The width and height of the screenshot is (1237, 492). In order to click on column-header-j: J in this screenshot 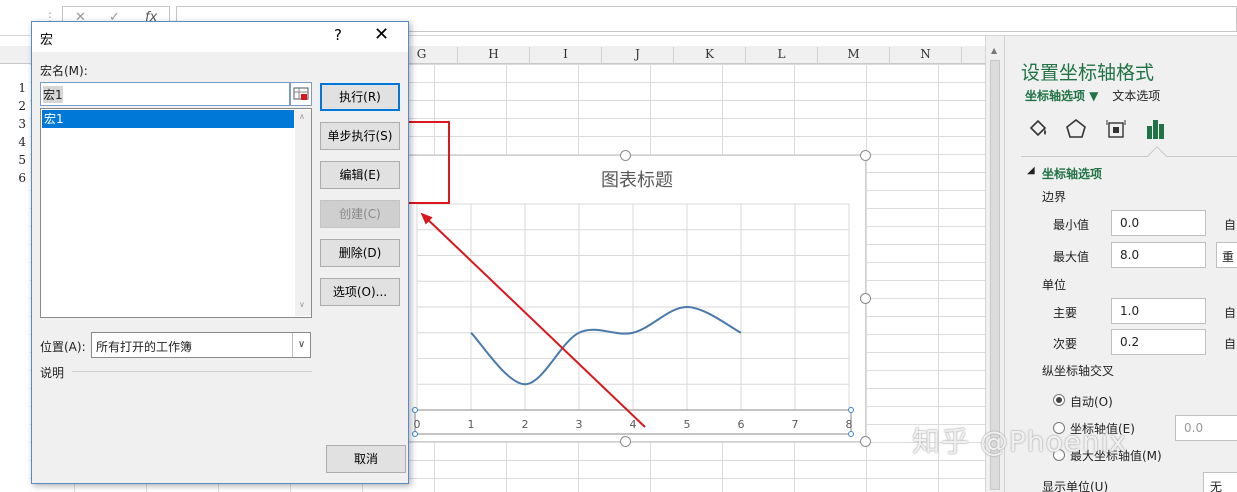, I will do `click(638, 55)`.